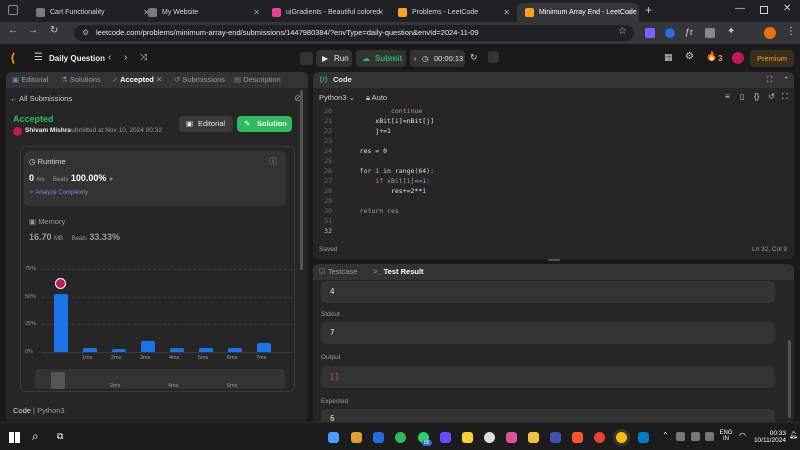 The height and width of the screenshot is (450, 800). Describe the element at coordinates (554, 260) in the screenshot. I see `panel-resize-handle` at that location.